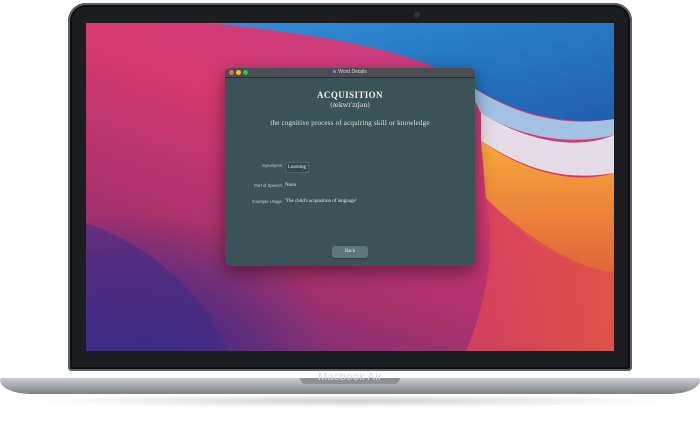  Describe the element at coordinates (297, 167) in the screenshot. I see `synonyms-field: Learning` at that location.